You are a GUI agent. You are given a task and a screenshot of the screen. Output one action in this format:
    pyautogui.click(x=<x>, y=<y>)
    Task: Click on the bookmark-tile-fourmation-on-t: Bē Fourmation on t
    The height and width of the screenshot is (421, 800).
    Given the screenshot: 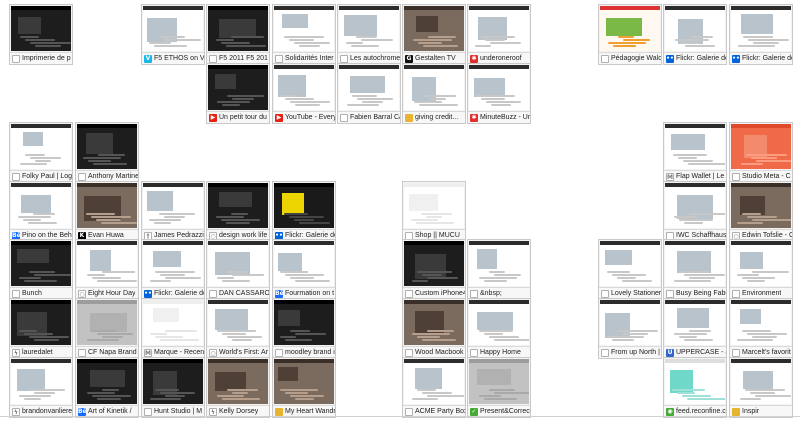 What is the action you would take?
    pyautogui.click(x=304, y=269)
    